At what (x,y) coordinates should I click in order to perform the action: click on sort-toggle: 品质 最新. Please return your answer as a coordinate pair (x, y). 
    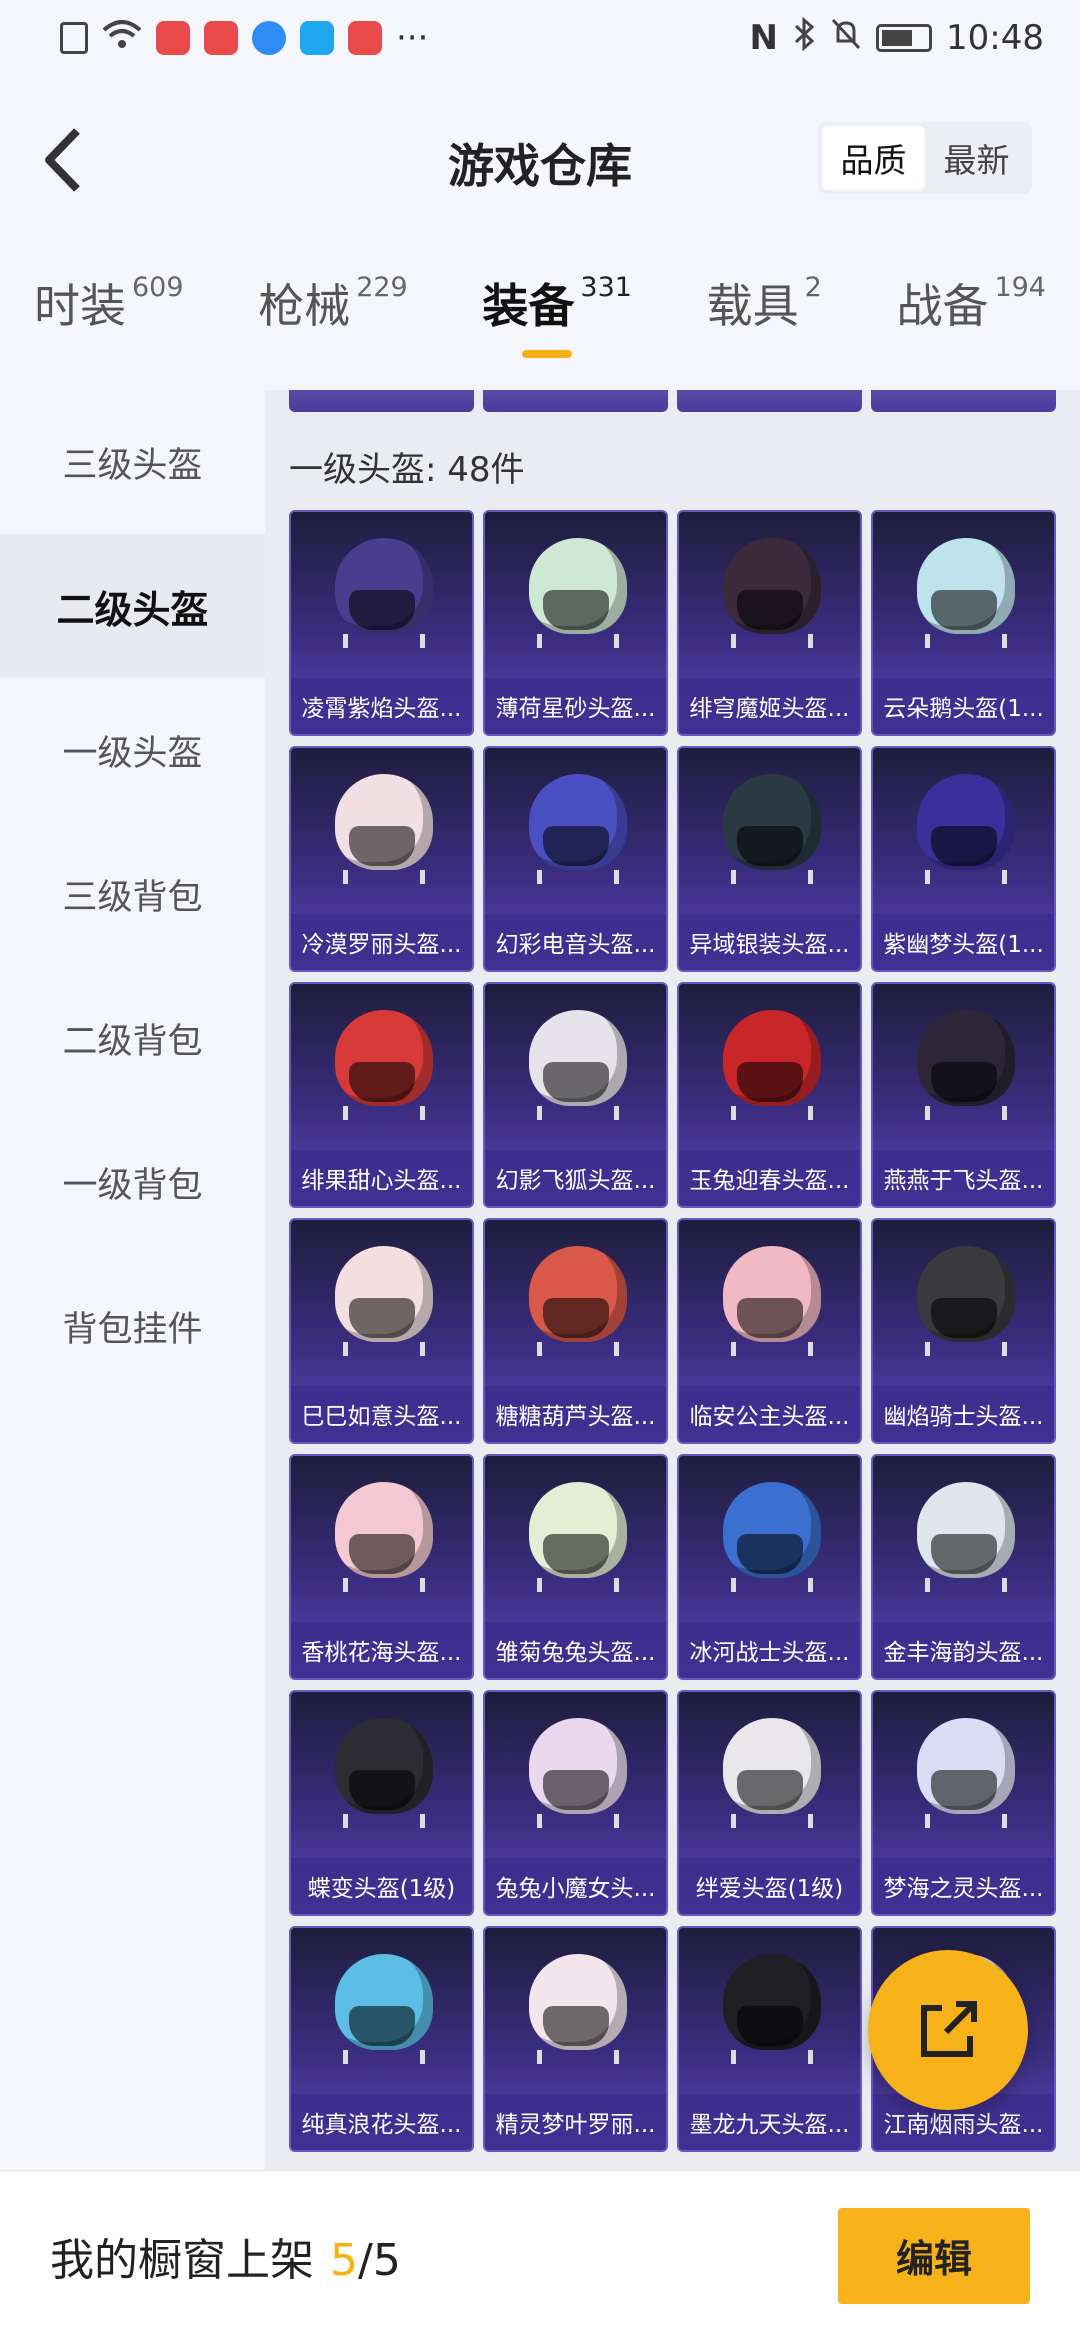
    Looking at the image, I should click on (925, 158).